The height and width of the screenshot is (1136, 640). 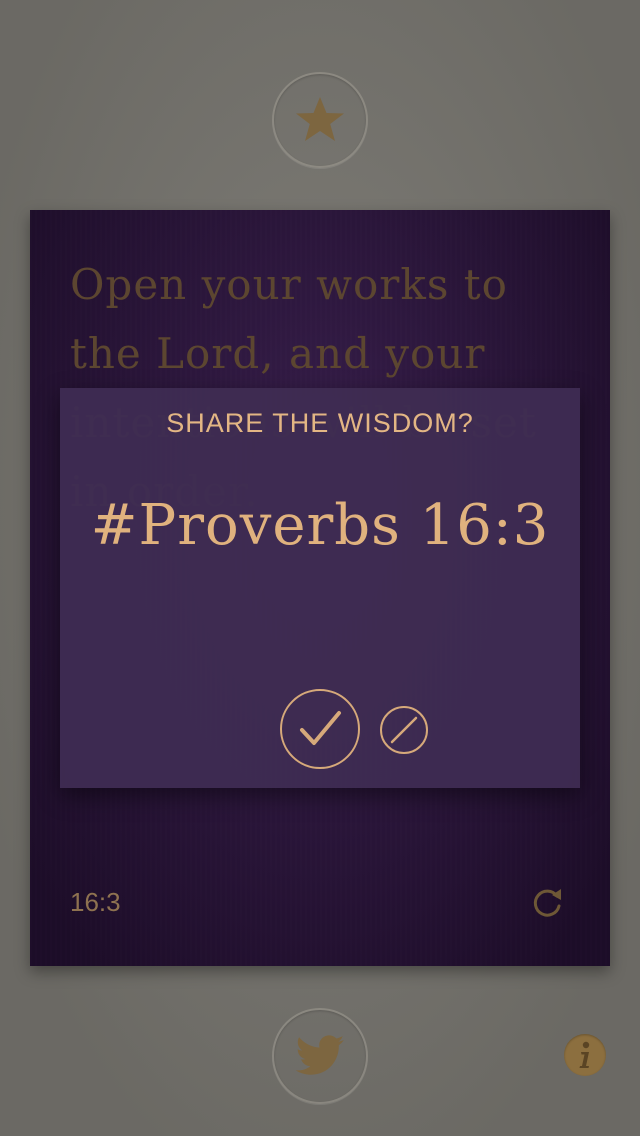 I want to click on verse-reference: 16:3, so click(x=95, y=902).